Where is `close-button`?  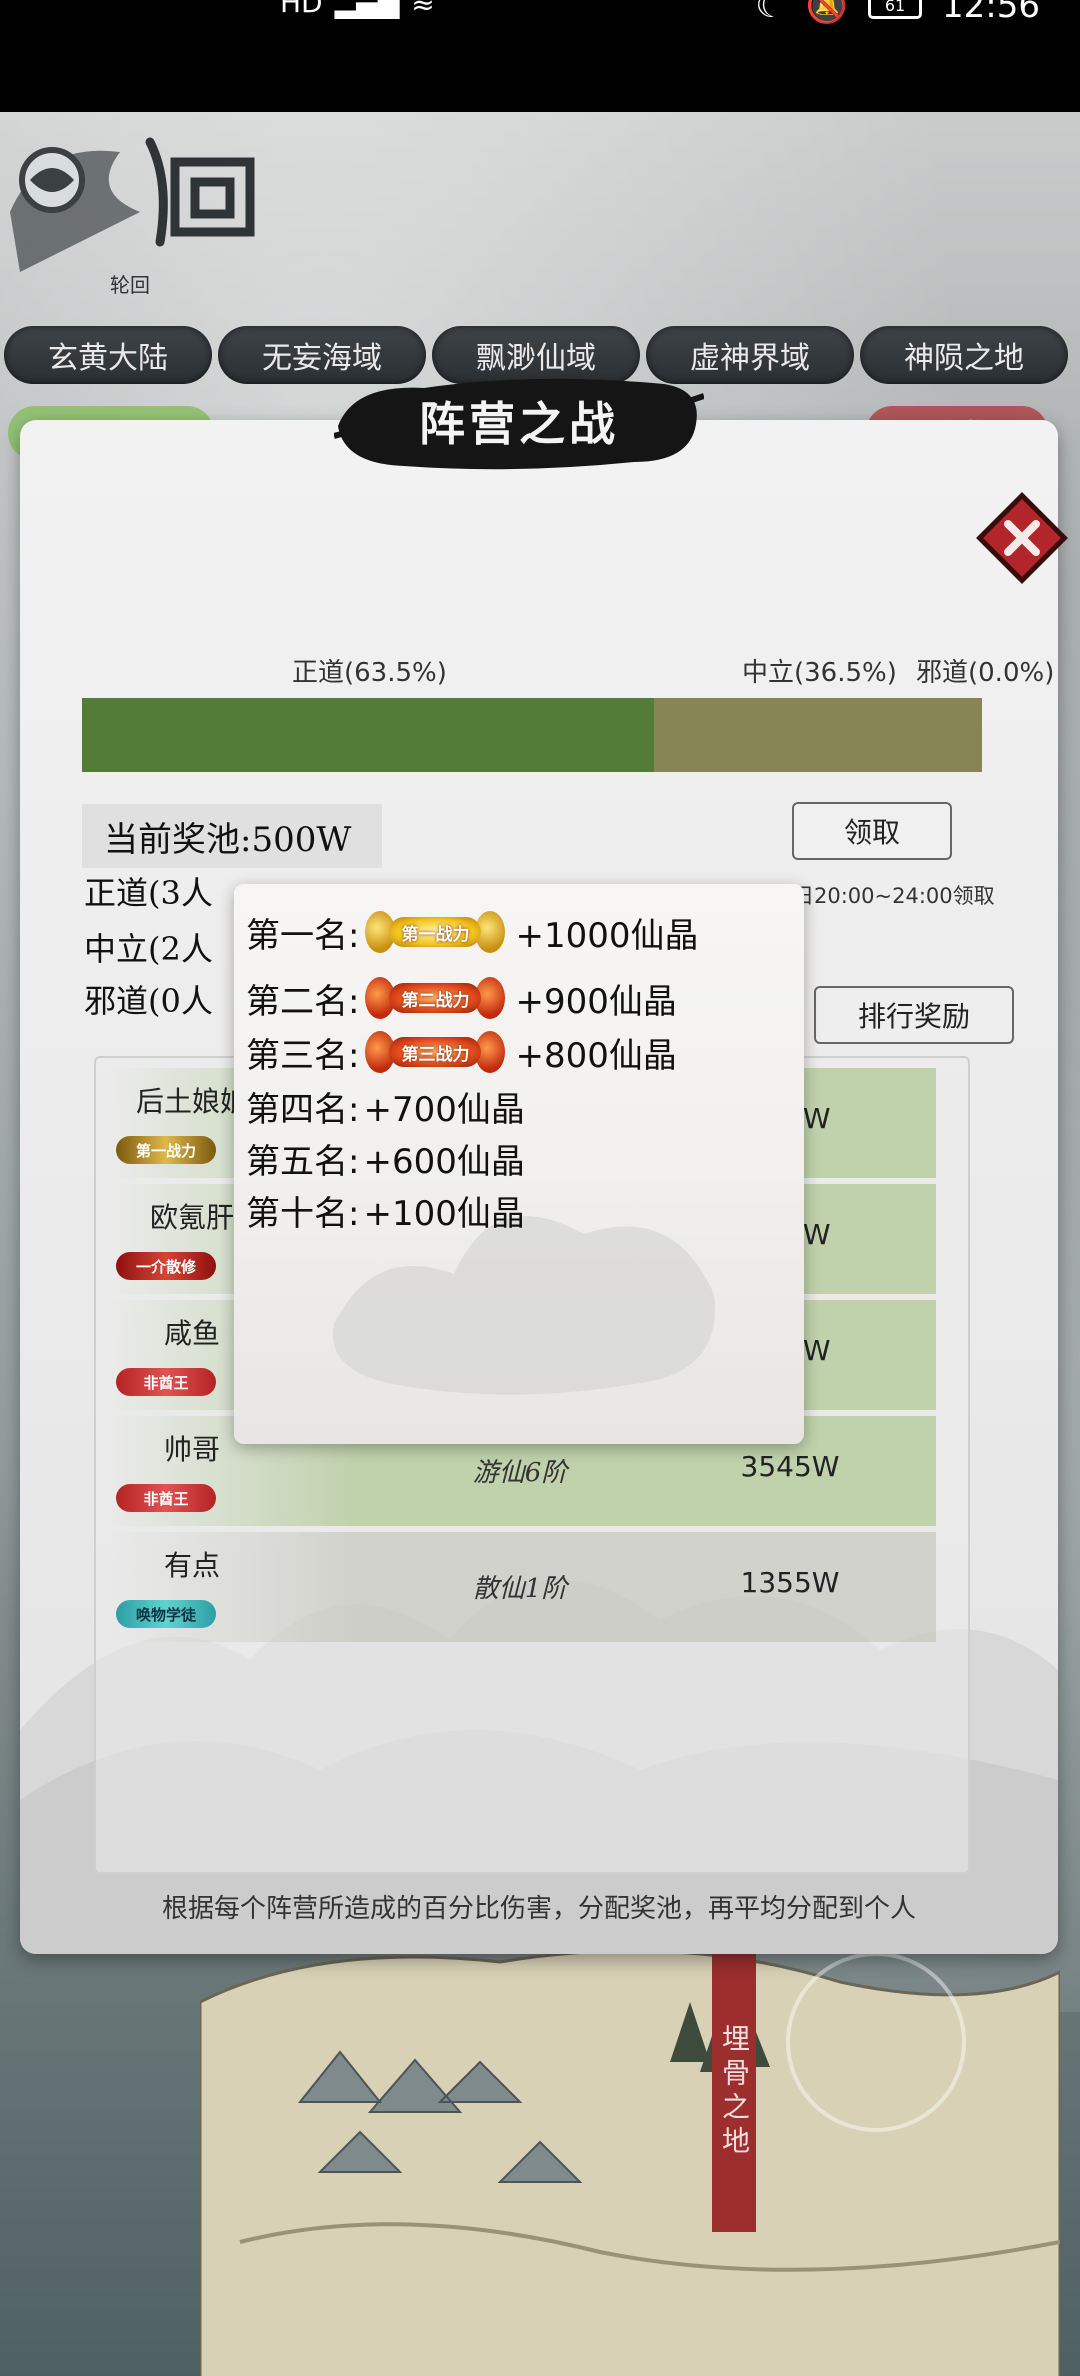 close-button is located at coordinates (1022, 538).